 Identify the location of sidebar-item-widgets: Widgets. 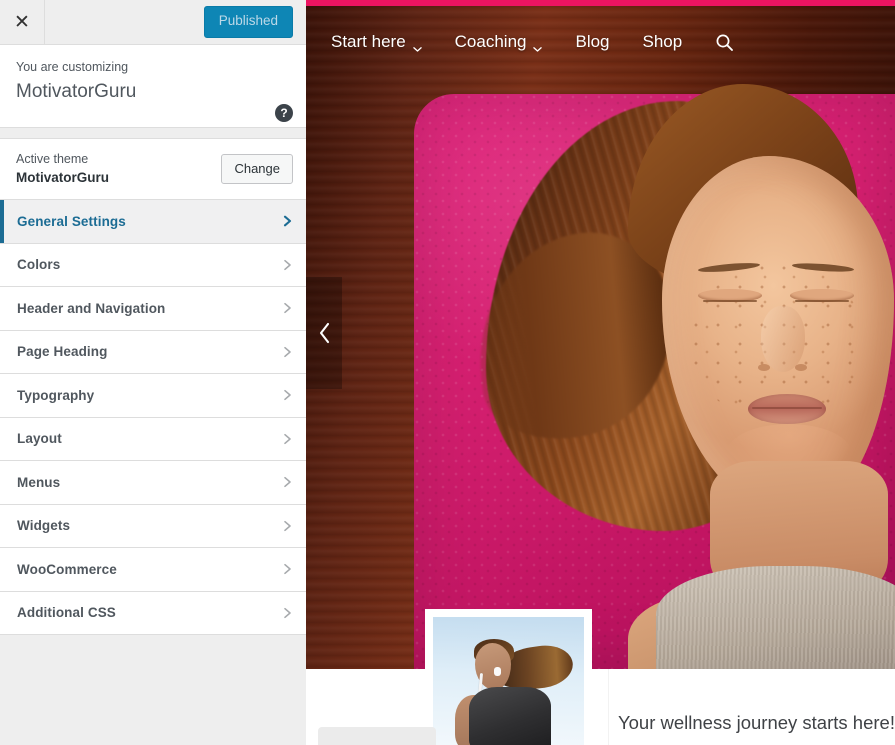
(153, 526).